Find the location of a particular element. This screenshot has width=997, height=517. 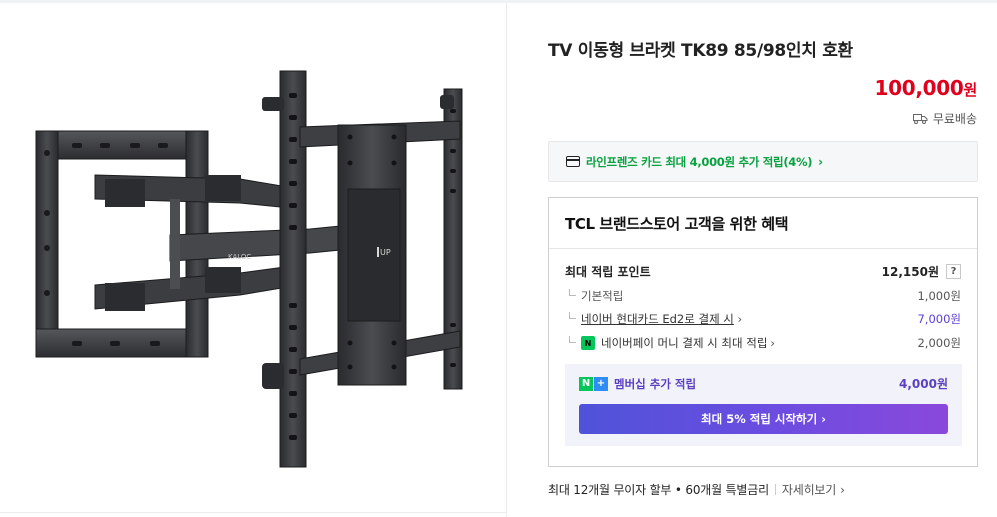

basic-points-label: 기본적립 is located at coordinates (594, 296).